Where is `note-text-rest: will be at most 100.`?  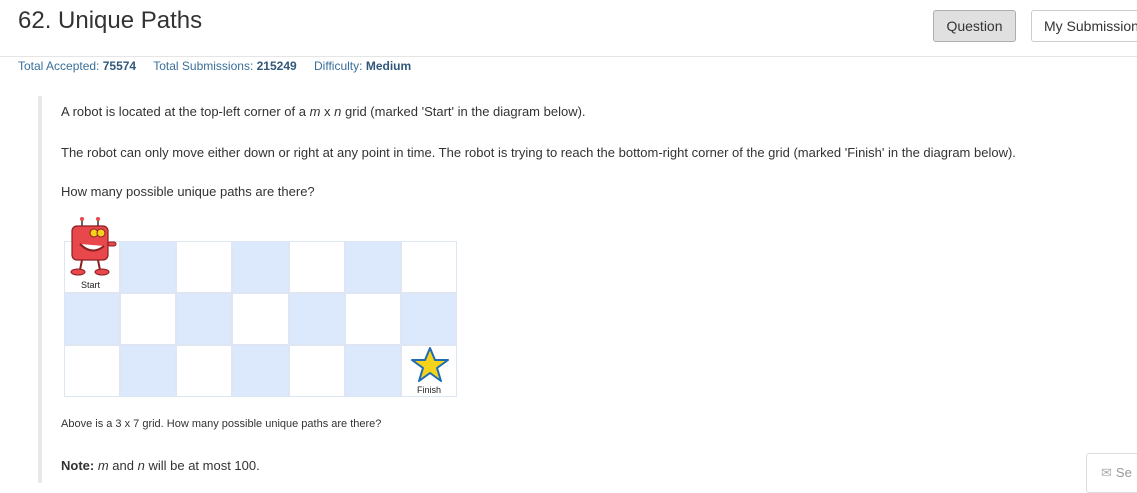 note-text-rest: will be at most 100. is located at coordinates (202, 465).